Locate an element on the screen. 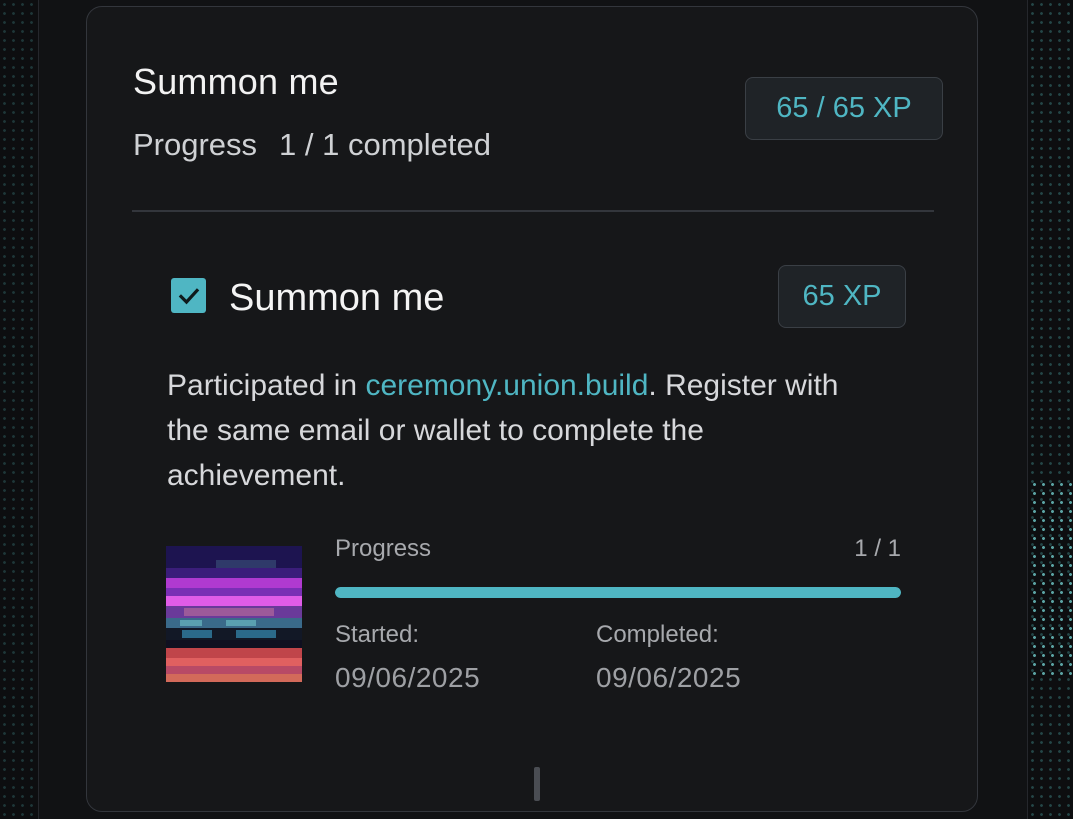 This screenshot has width=1073, height=819. task-progress-label: Progress is located at coordinates (383, 548).